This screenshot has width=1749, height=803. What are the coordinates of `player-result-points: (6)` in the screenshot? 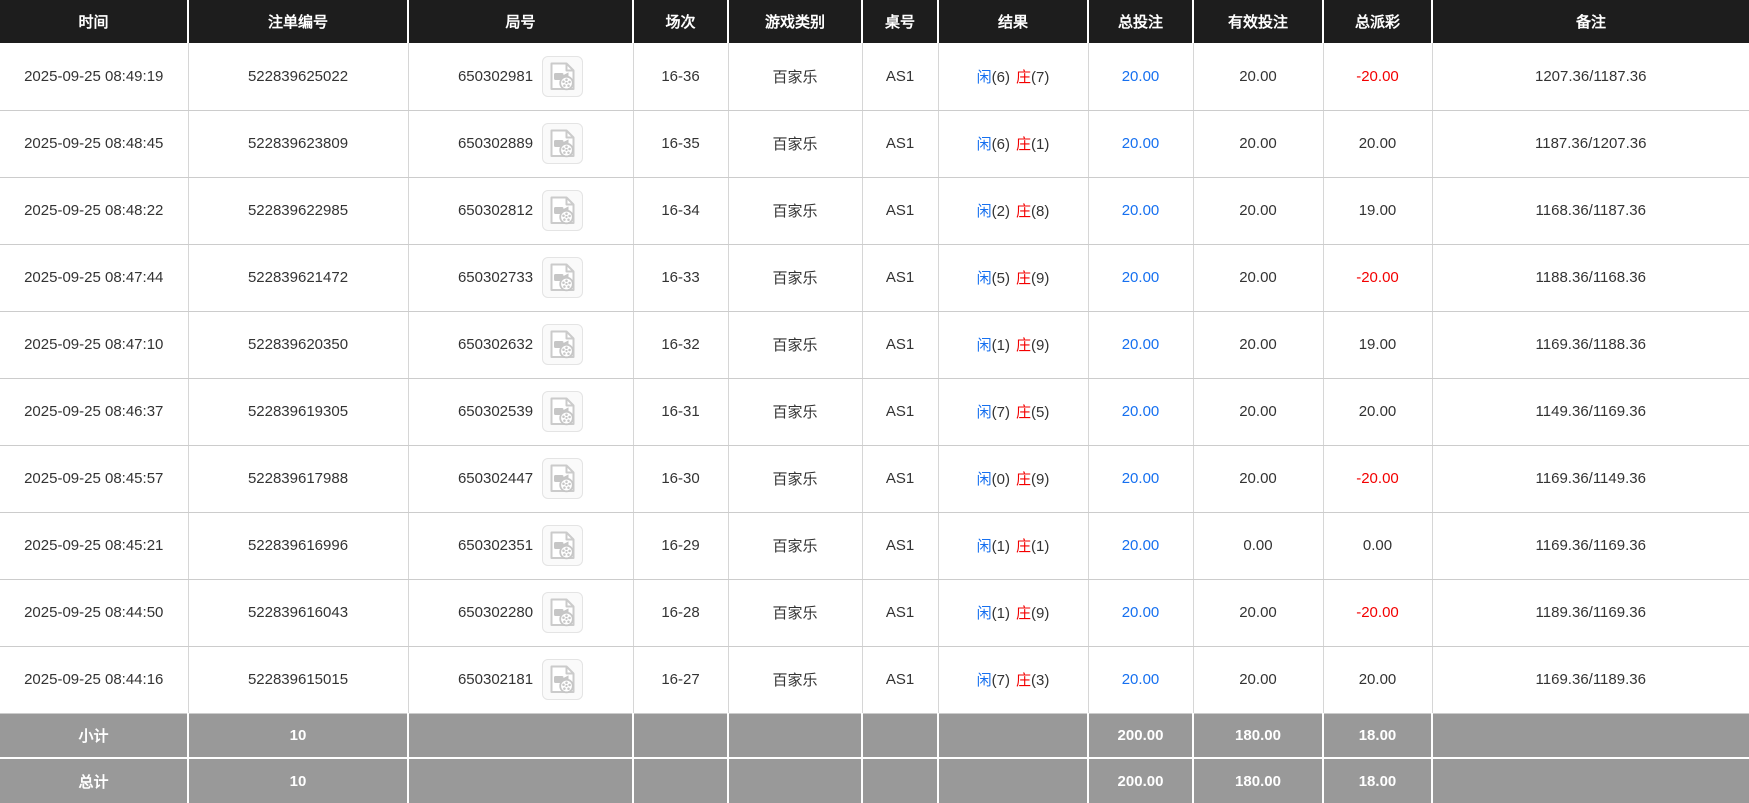 It's located at (1000, 77).